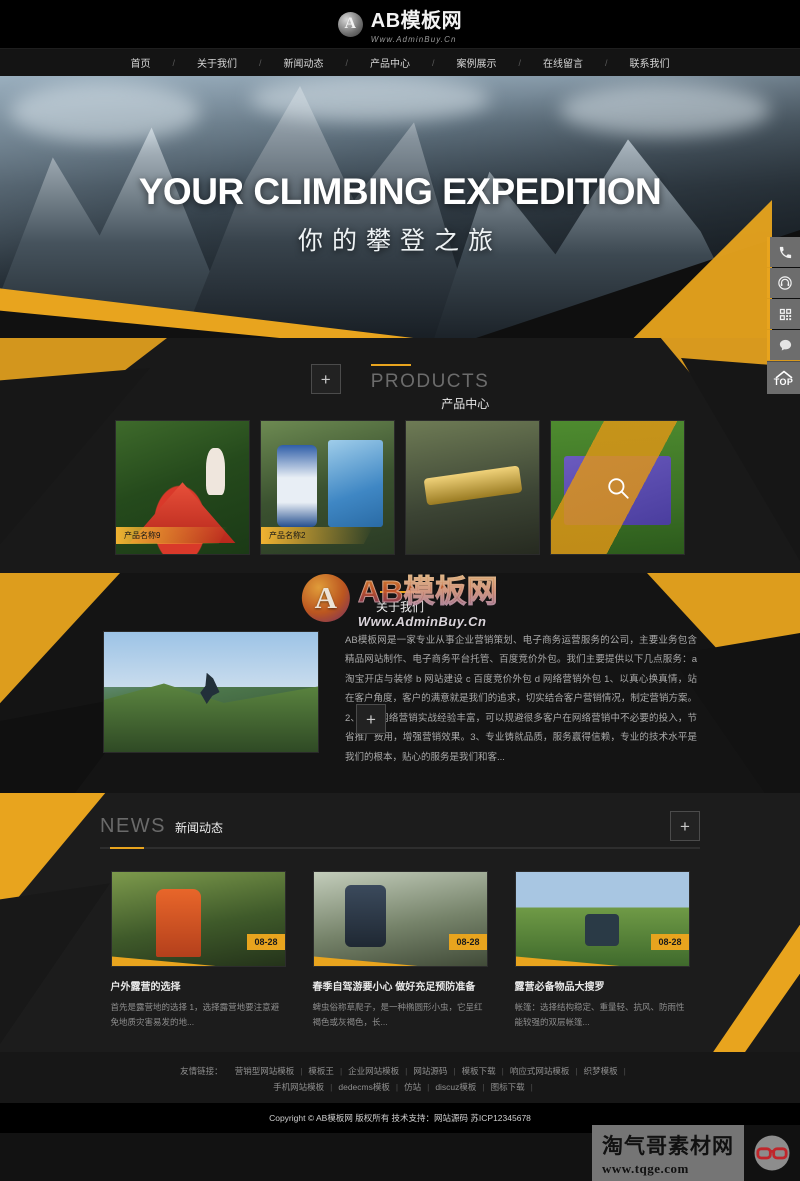 This screenshot has width=800, height=1181. I want to click on phone-icon-button, so click(783, 252).